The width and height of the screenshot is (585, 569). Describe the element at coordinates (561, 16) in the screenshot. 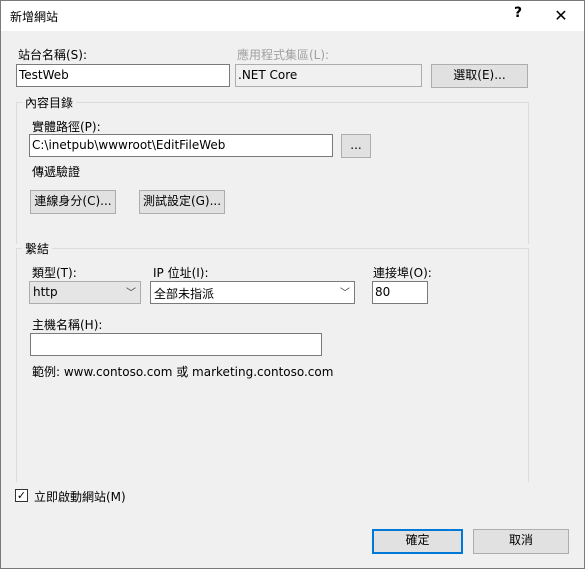

I see `close-button: ✕` at that location.